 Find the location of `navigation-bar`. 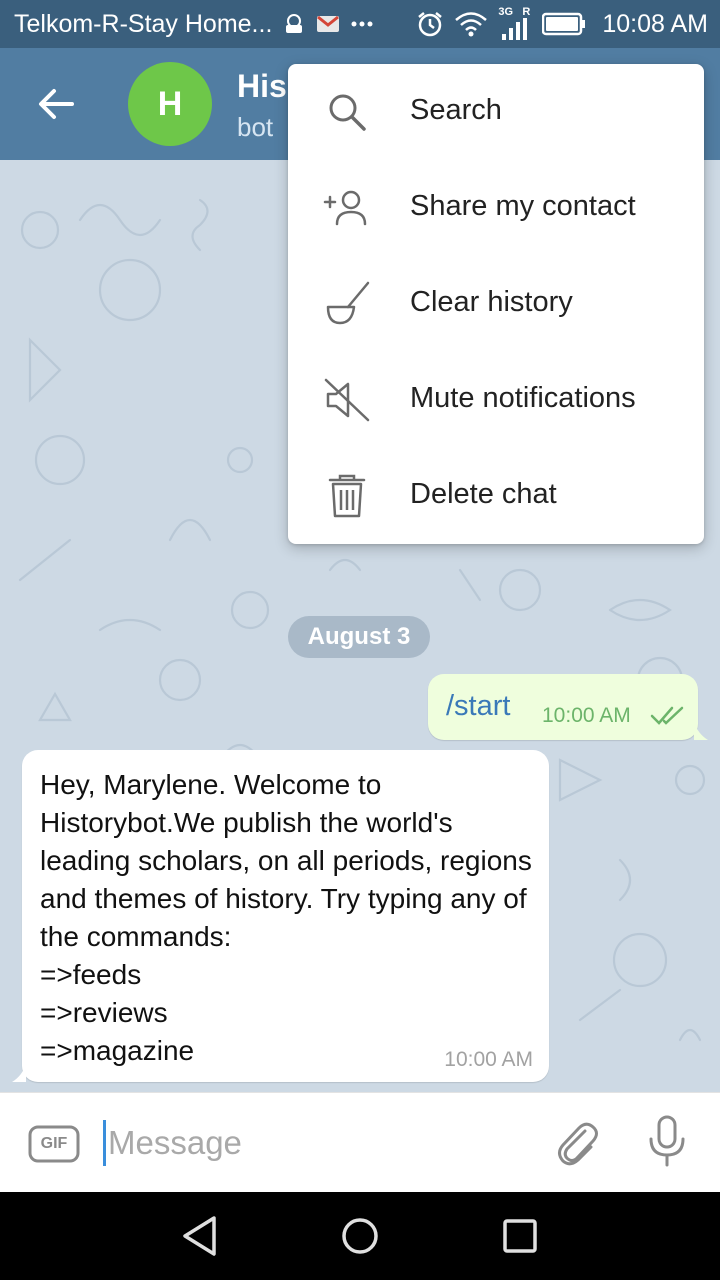

navigation-bar is located at coordinates (360, 1236).